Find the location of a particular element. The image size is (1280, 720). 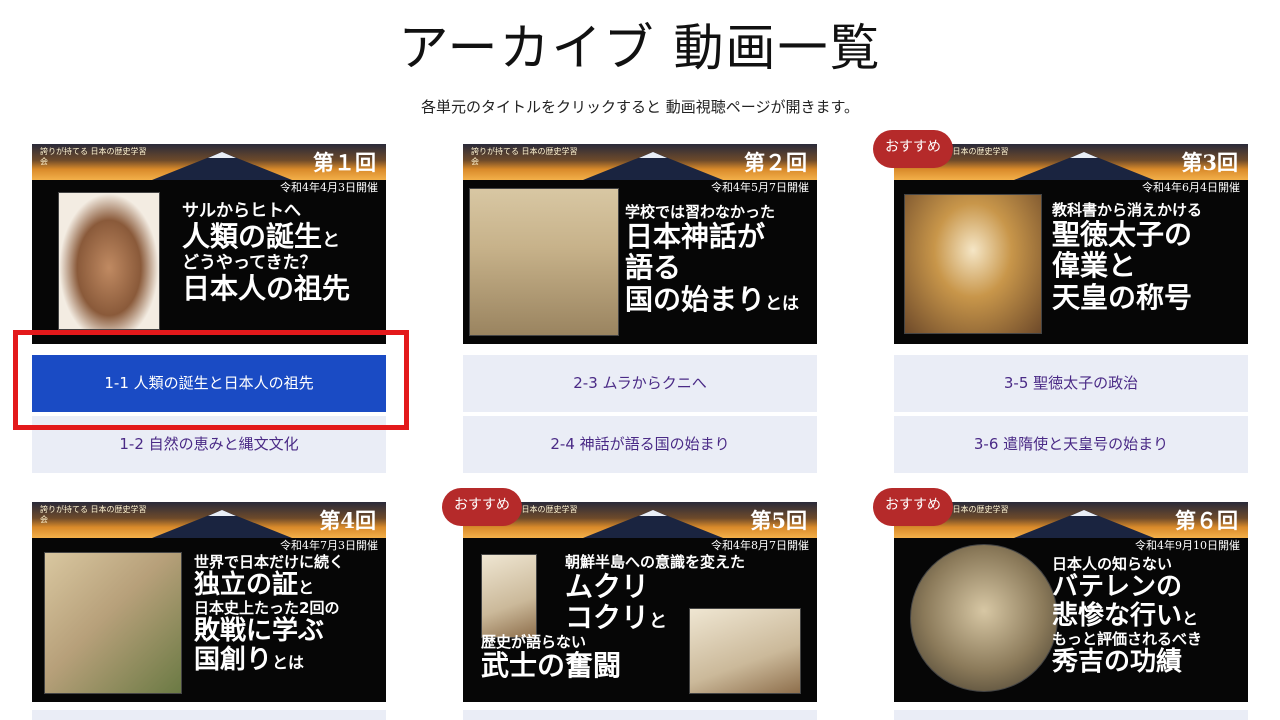

title-line: コクリ is located at coordinates (607, 618).